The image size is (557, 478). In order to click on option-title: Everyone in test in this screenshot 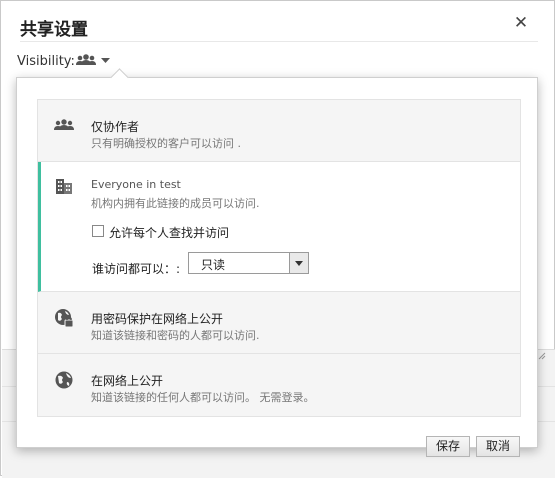, I will do `click(136, 184)`.